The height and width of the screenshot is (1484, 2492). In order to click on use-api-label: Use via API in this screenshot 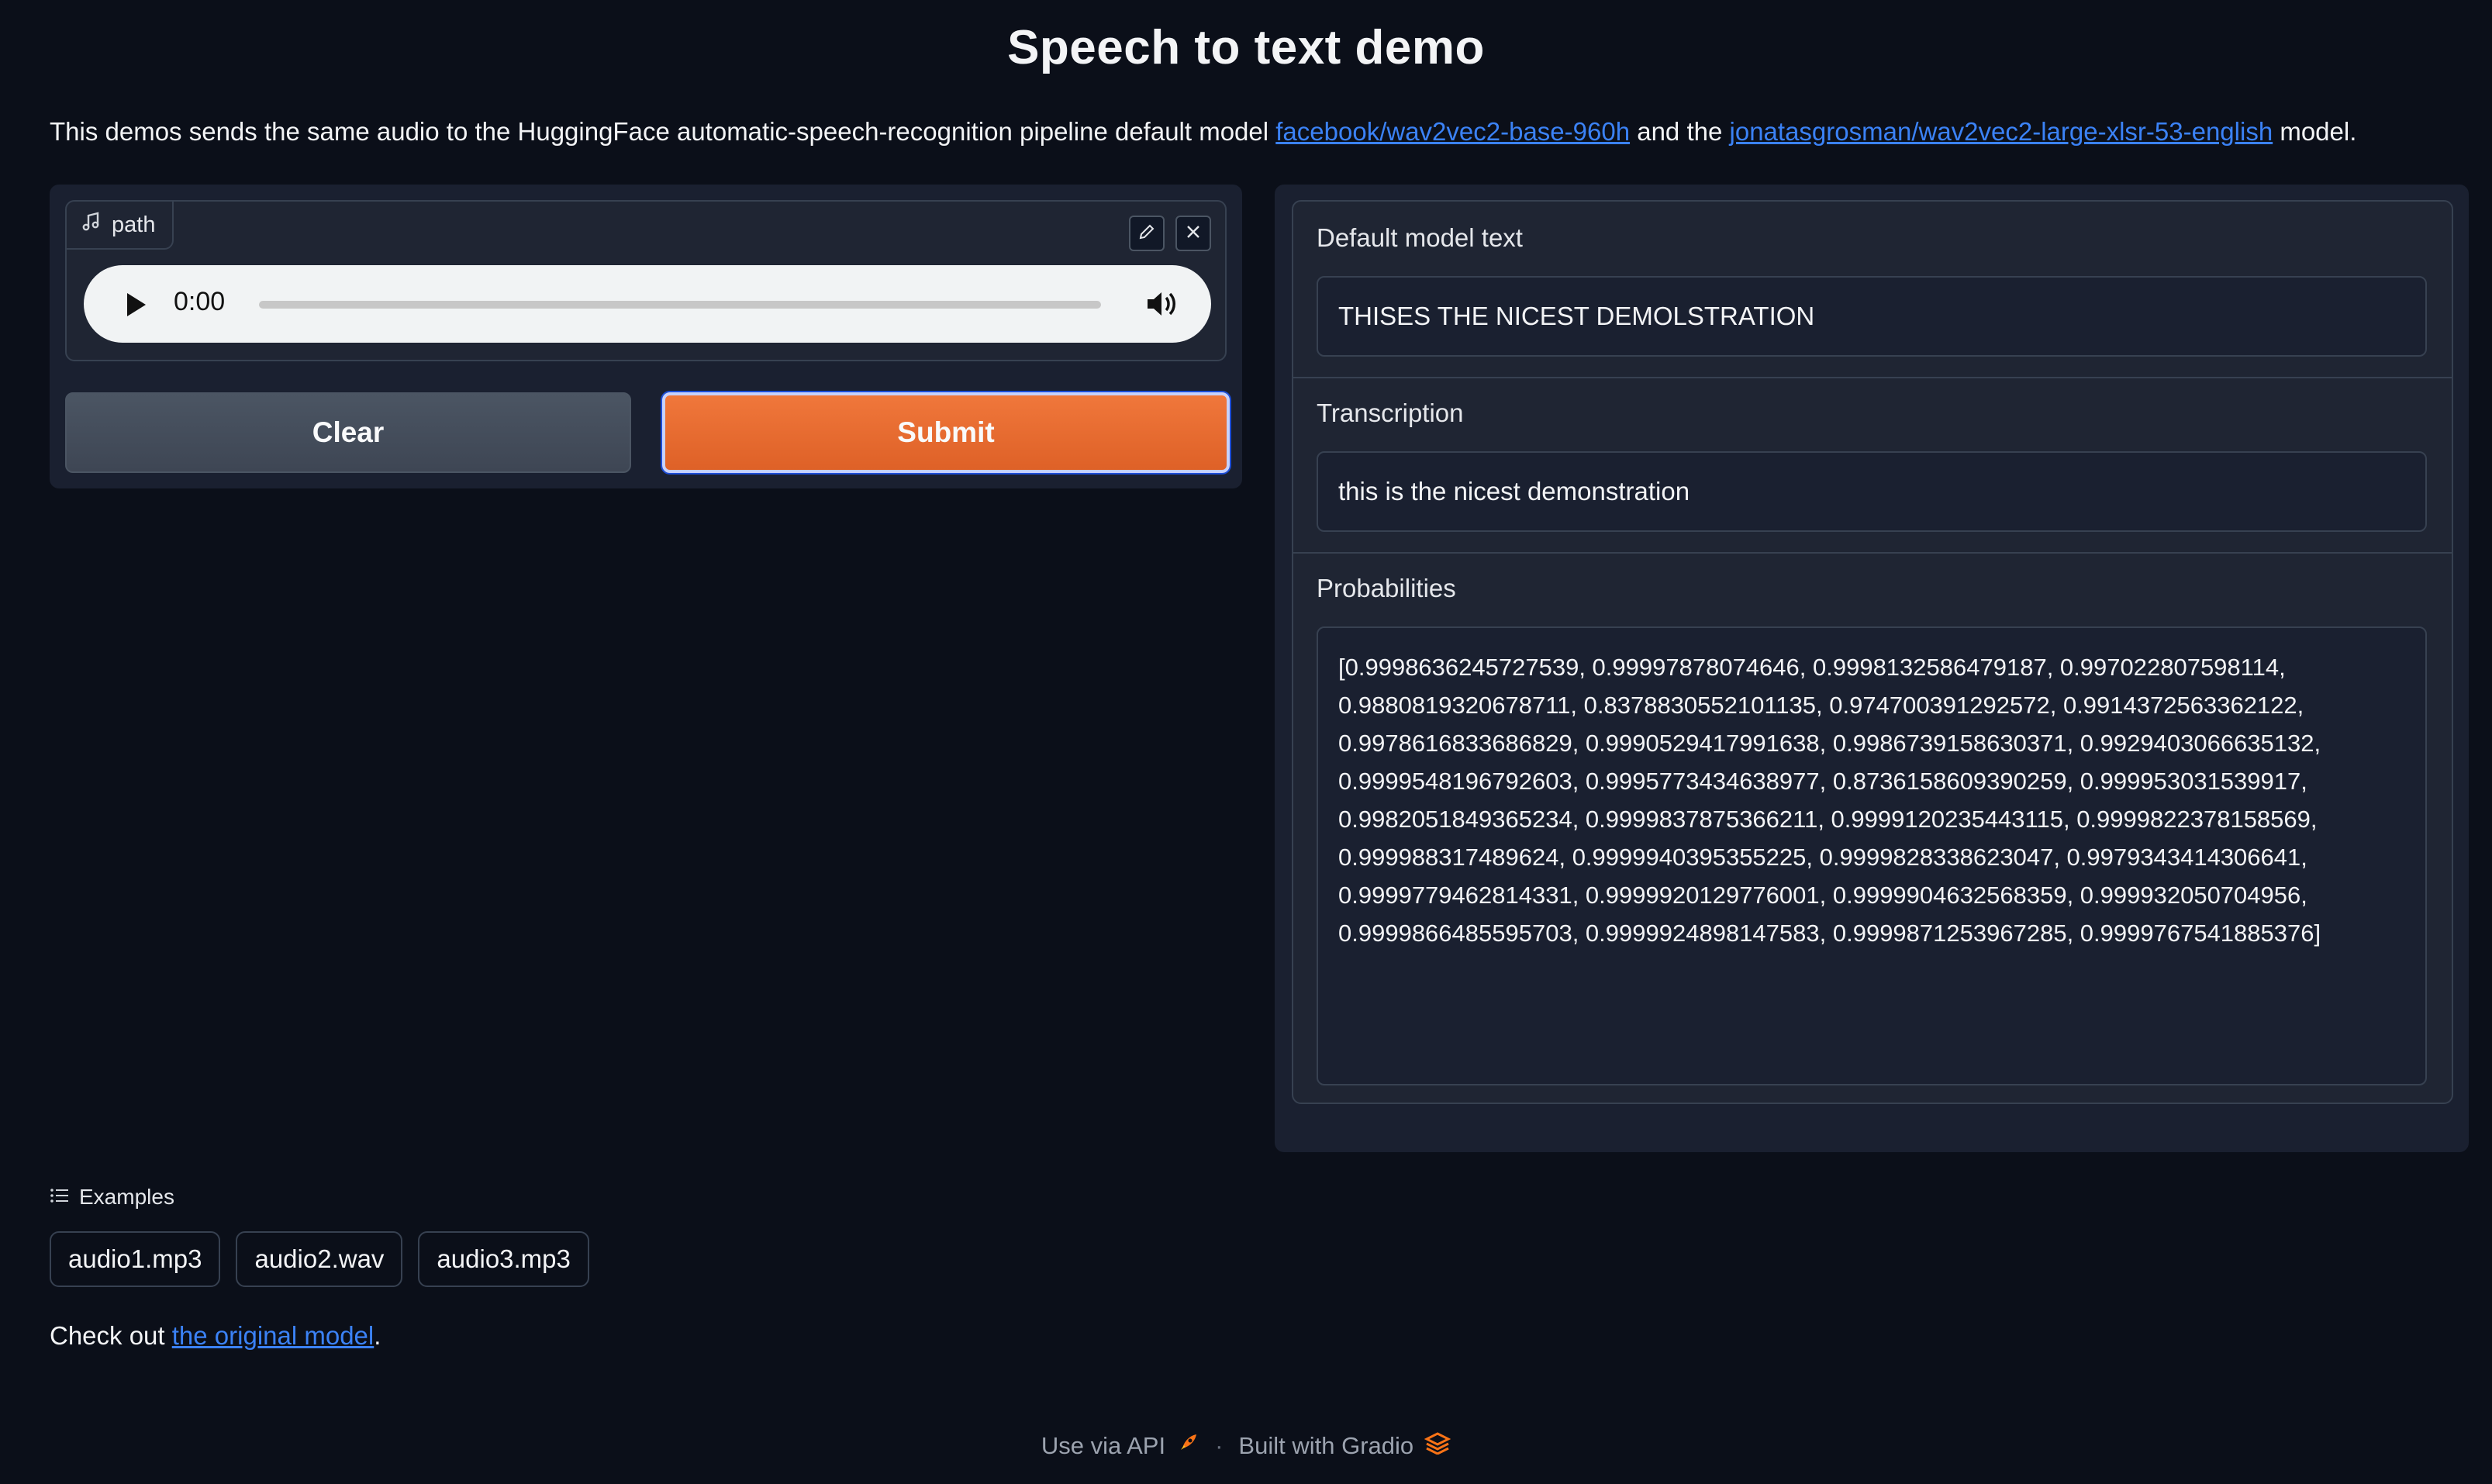, I will do `click(1103, 1446)`.